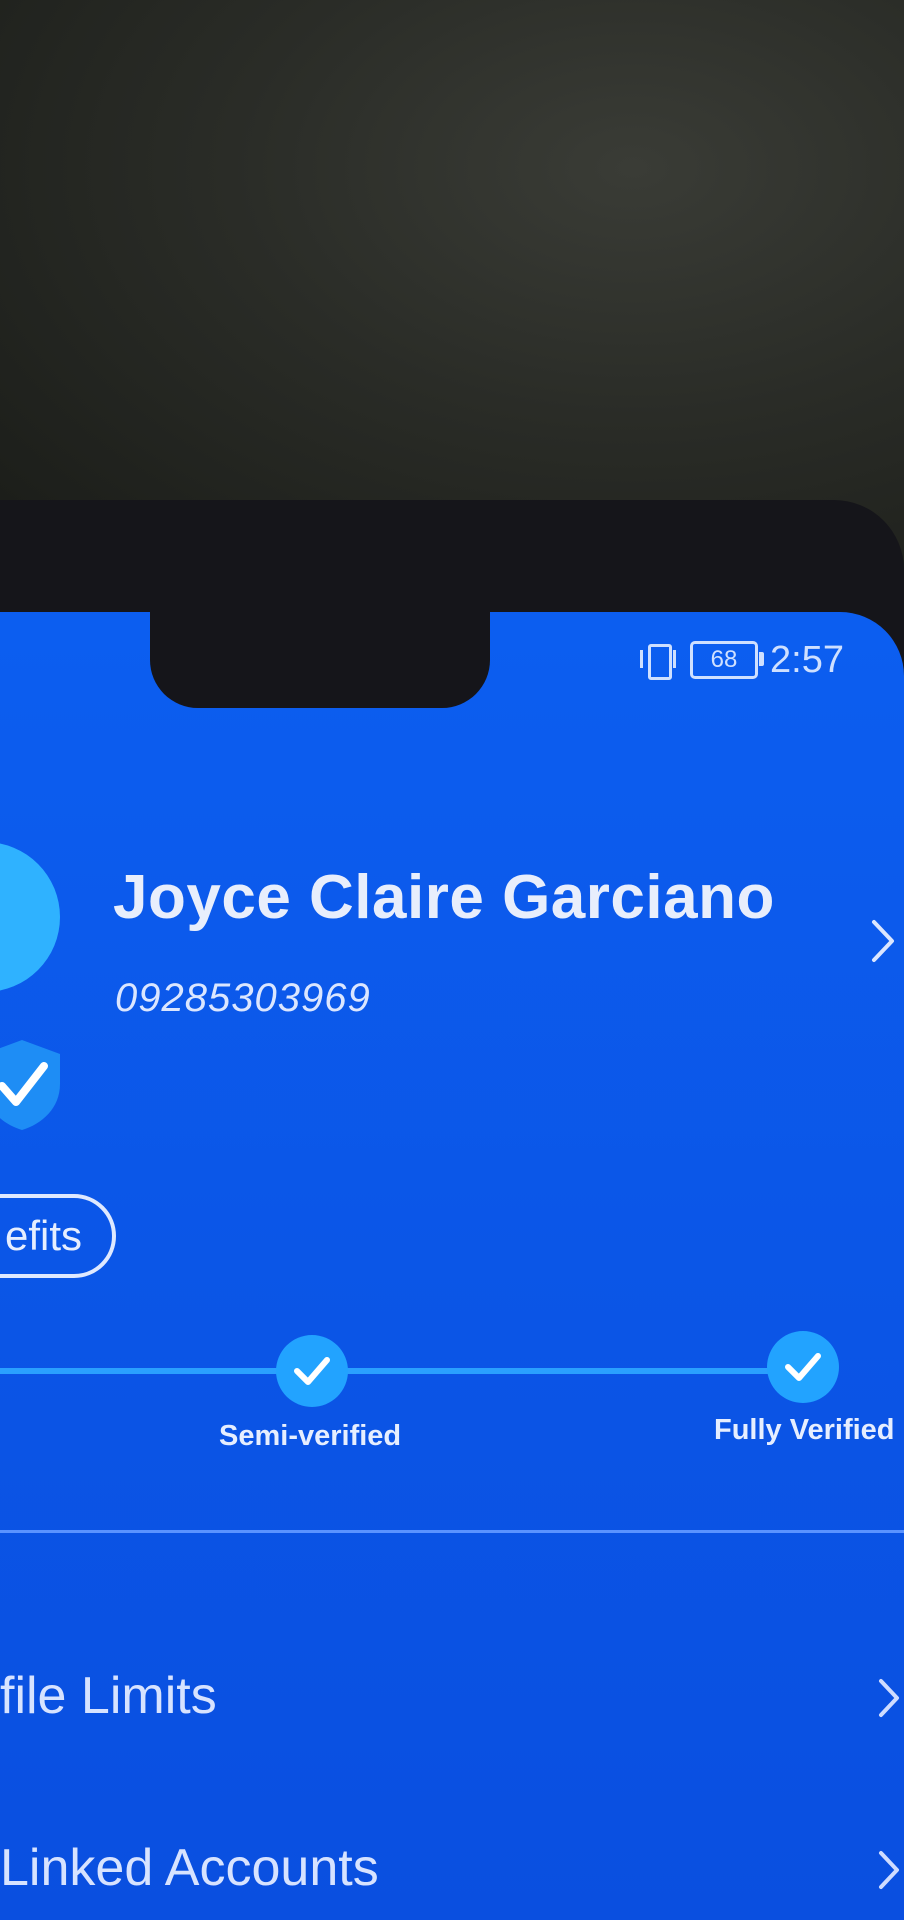  What do you see at coordinates (310, 1436) in the screenshot?
I see `step-semi-verified-label: Semi-verified` at bounding box center [310, 1436].